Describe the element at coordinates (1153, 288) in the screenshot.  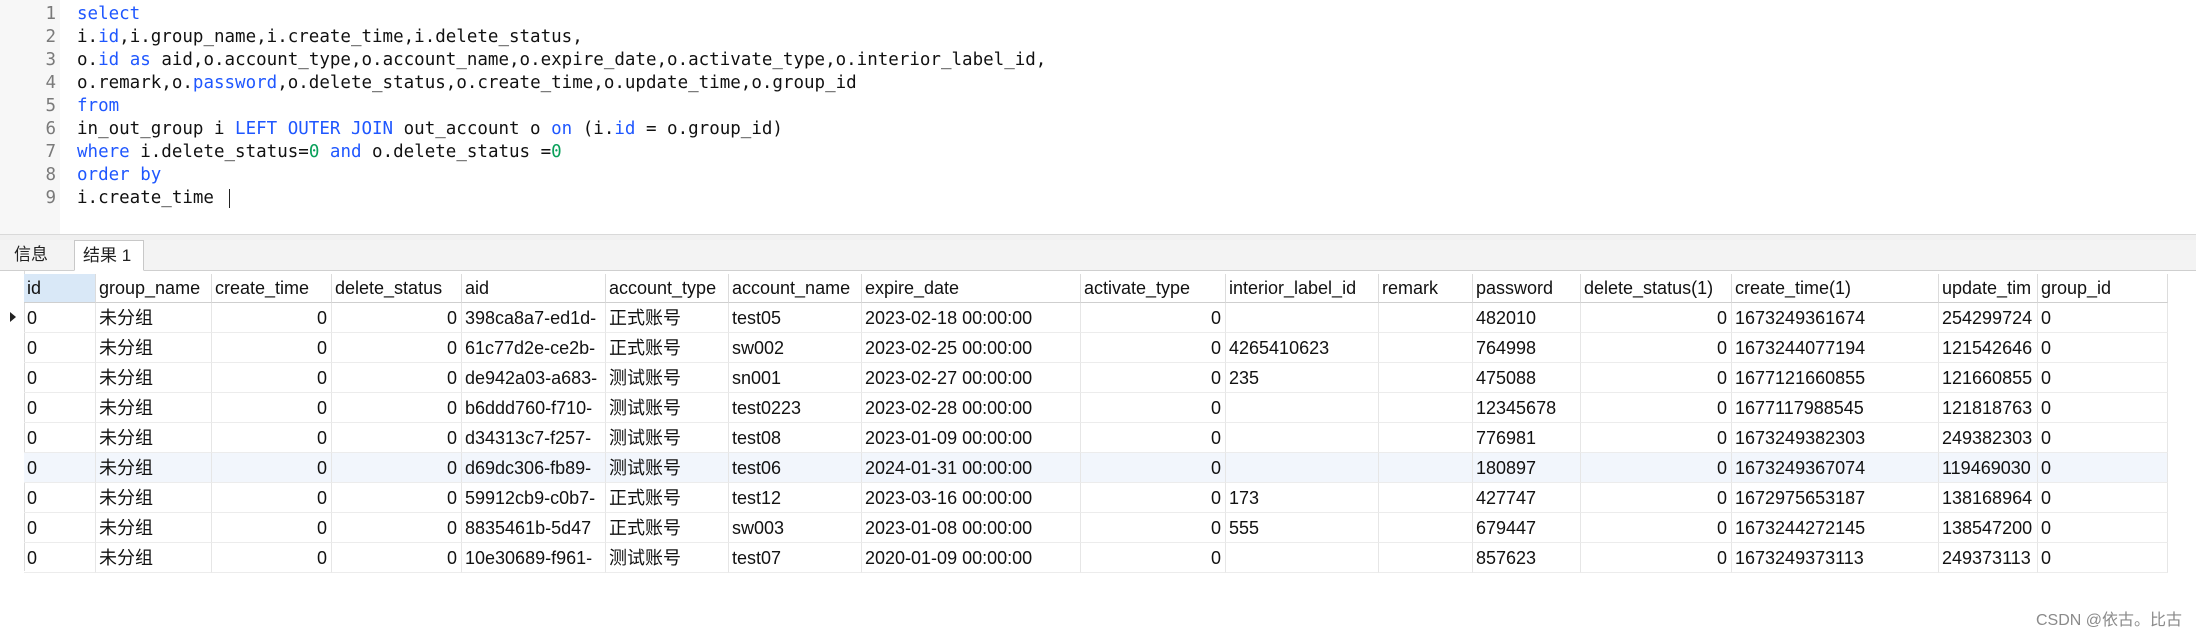
I see `column-header-activate-type: activate_type` at that location.